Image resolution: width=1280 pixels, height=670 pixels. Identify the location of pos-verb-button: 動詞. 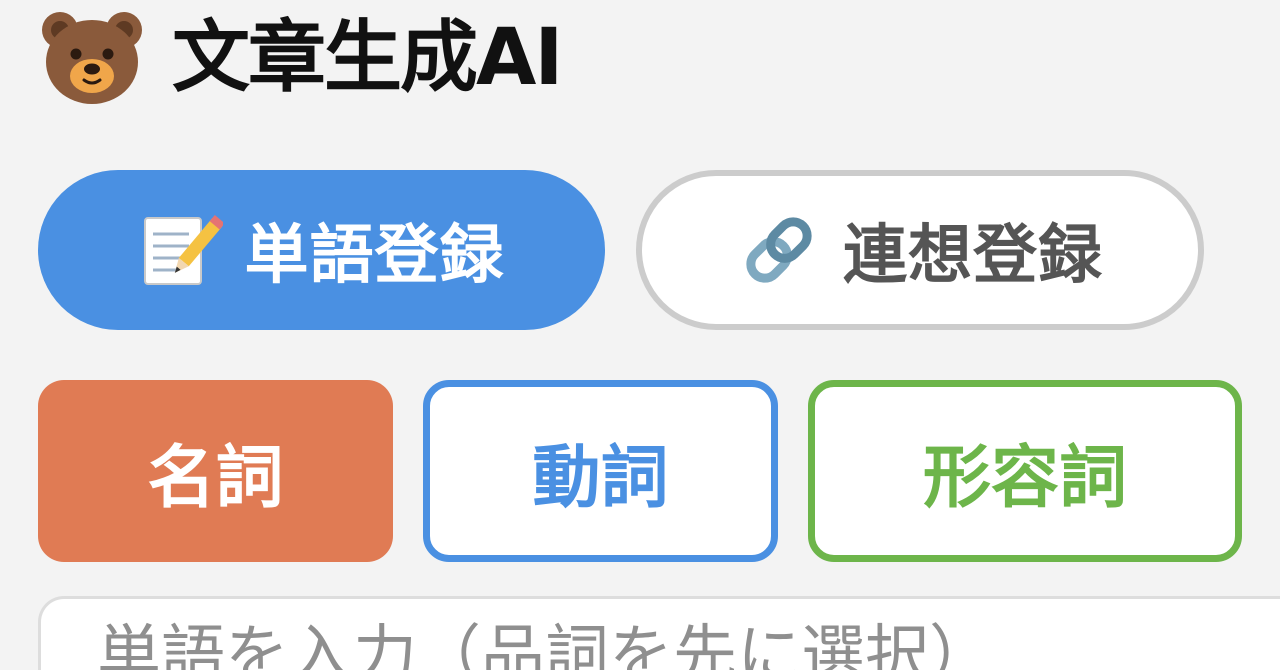
(600, 471).